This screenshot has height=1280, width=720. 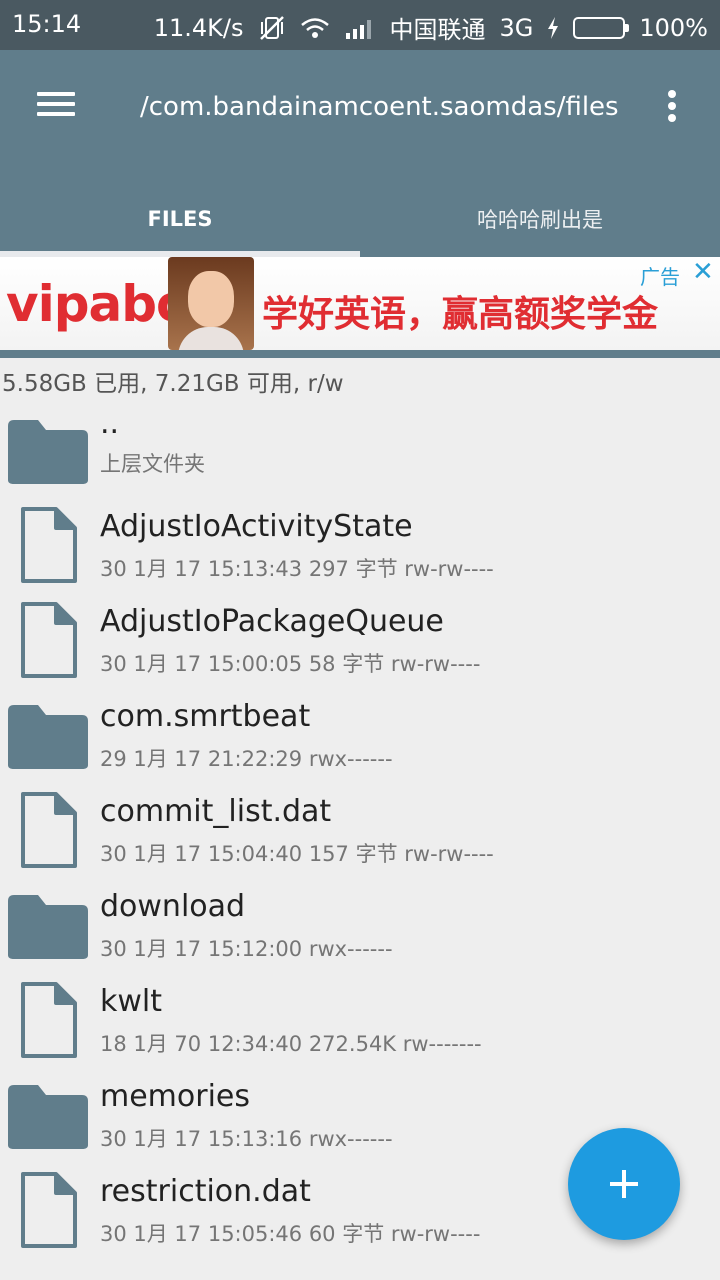 What do you see at coordinates (297, 854) in the screenshot?
I see `file-meta: 30 1月 17 15:04:40 157 字节 rw-rw----` at bounding box center [297, 854].